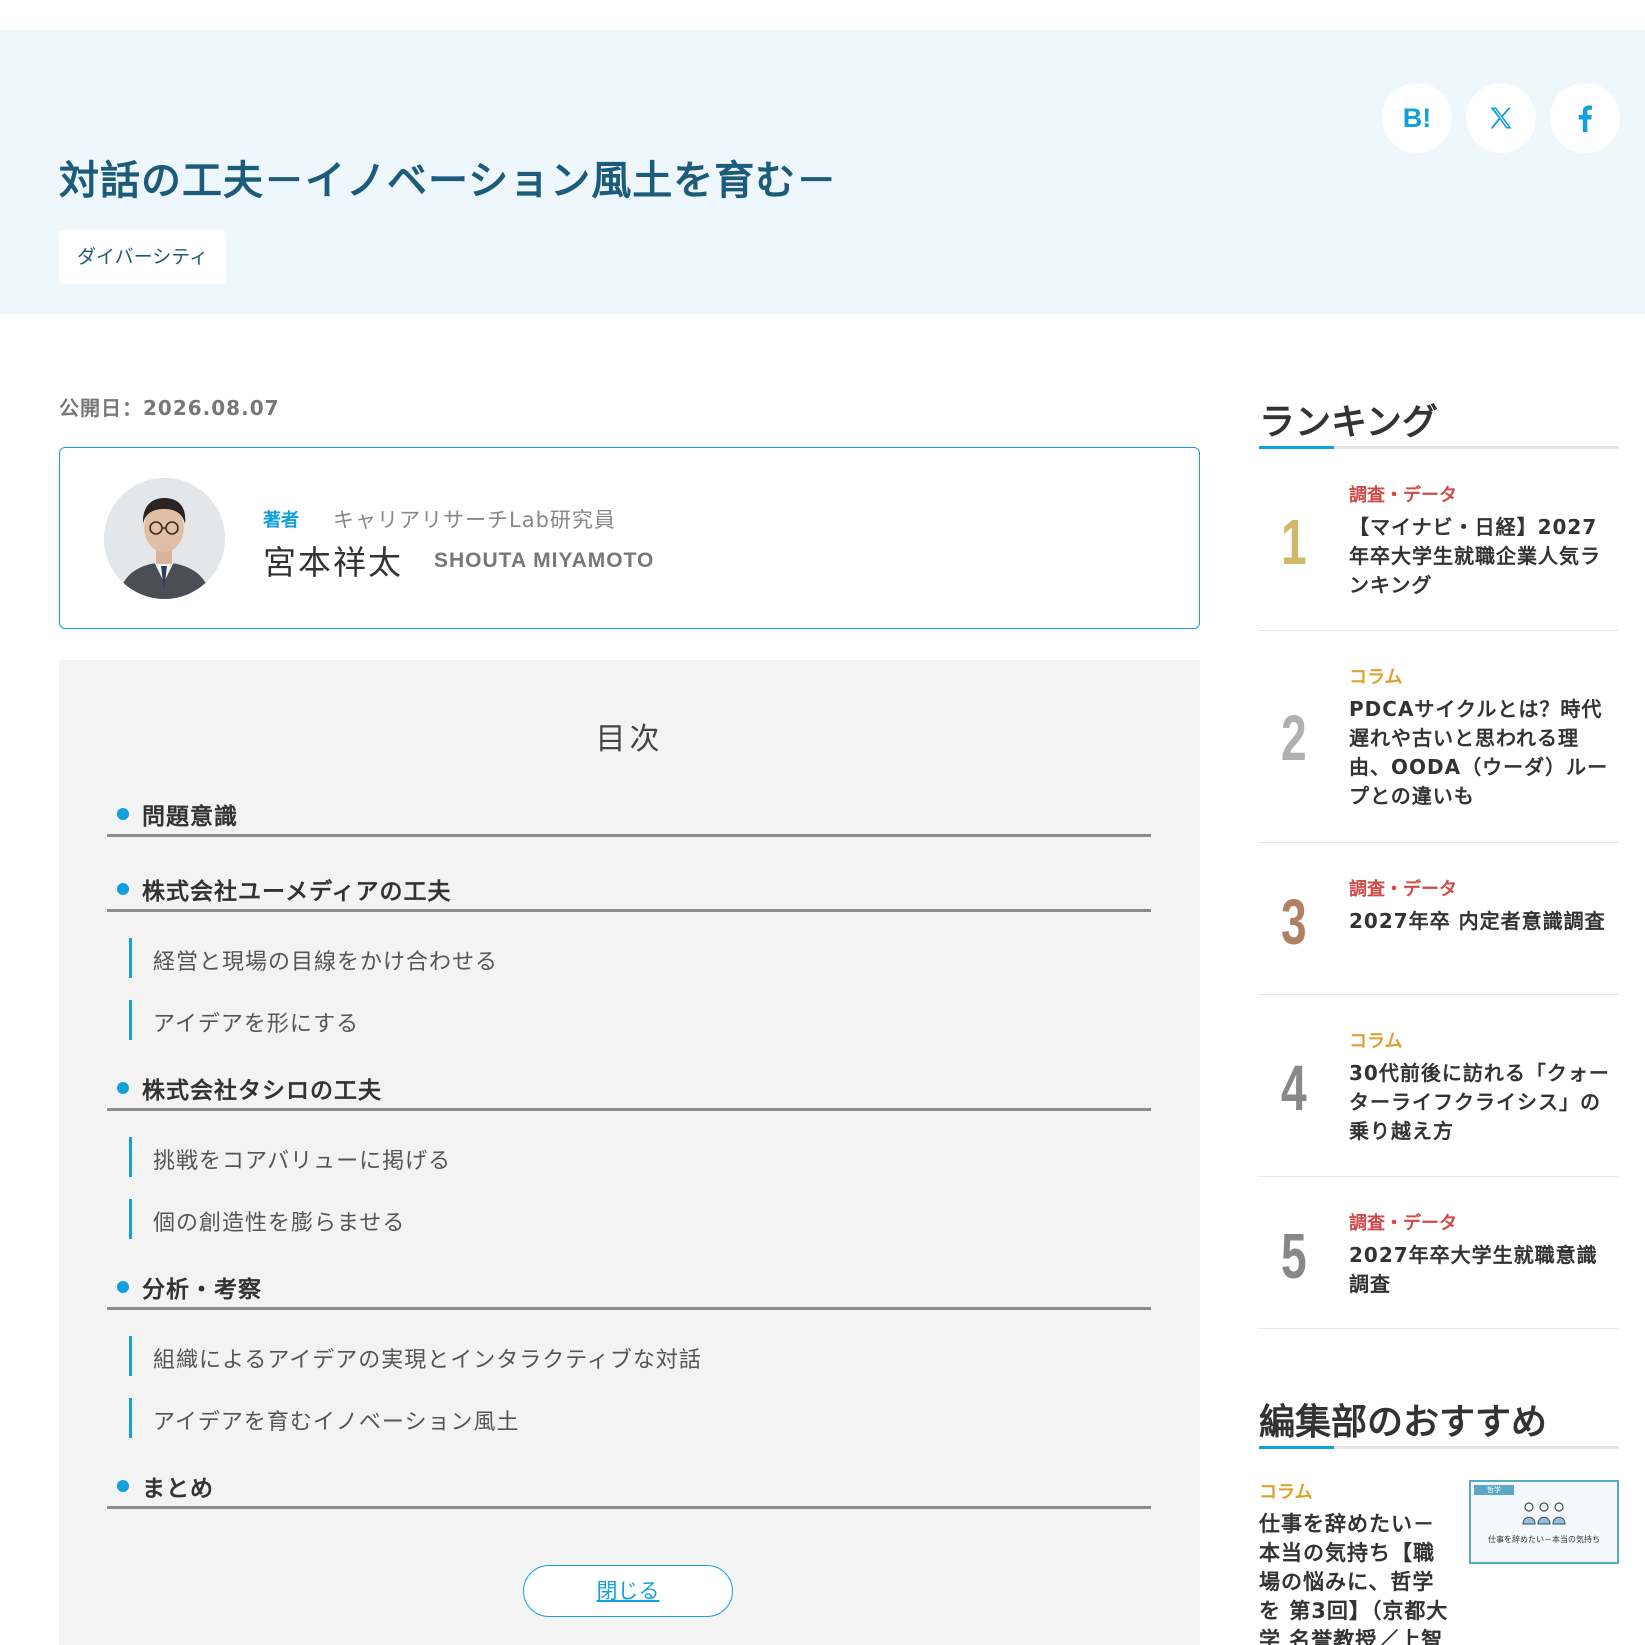  What do you see at coordinates (326, 962) in the screenshot?
I see `toc-subitem-label: 経営と現場の目線をかけ合わせる` at bounding box center [326, 962].